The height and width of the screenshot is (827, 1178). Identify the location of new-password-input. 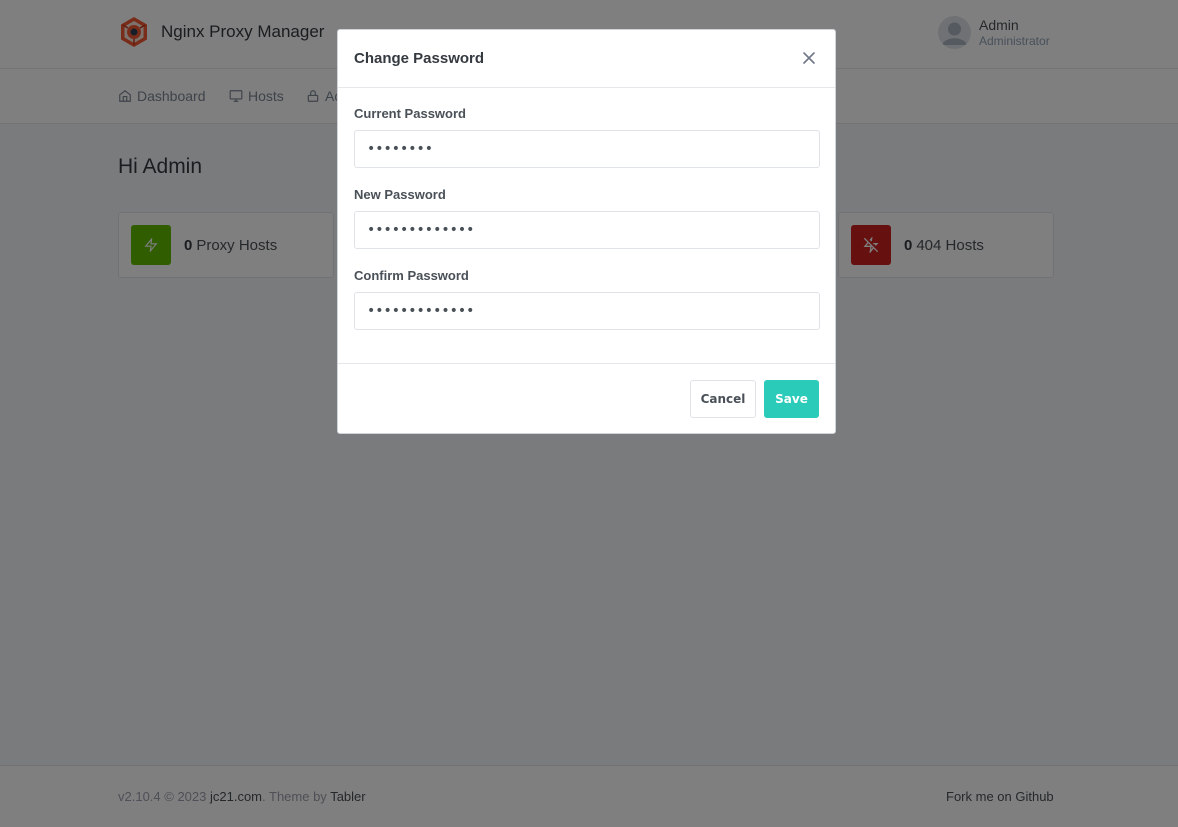
(587, 230).